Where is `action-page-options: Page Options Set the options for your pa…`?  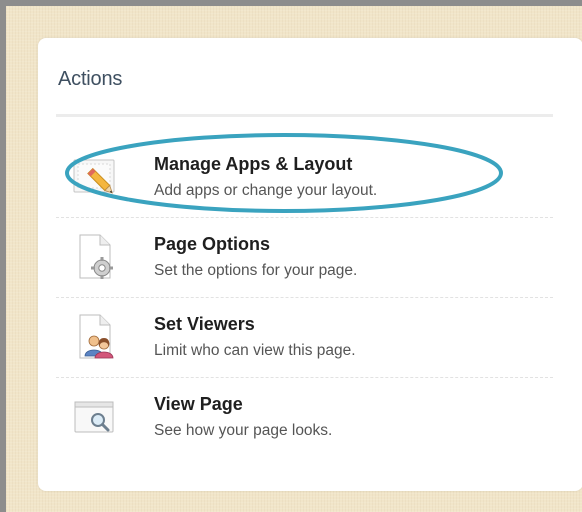
action-page-options: Page Options Set the options for your pa… is located at coordinates (304, 258).